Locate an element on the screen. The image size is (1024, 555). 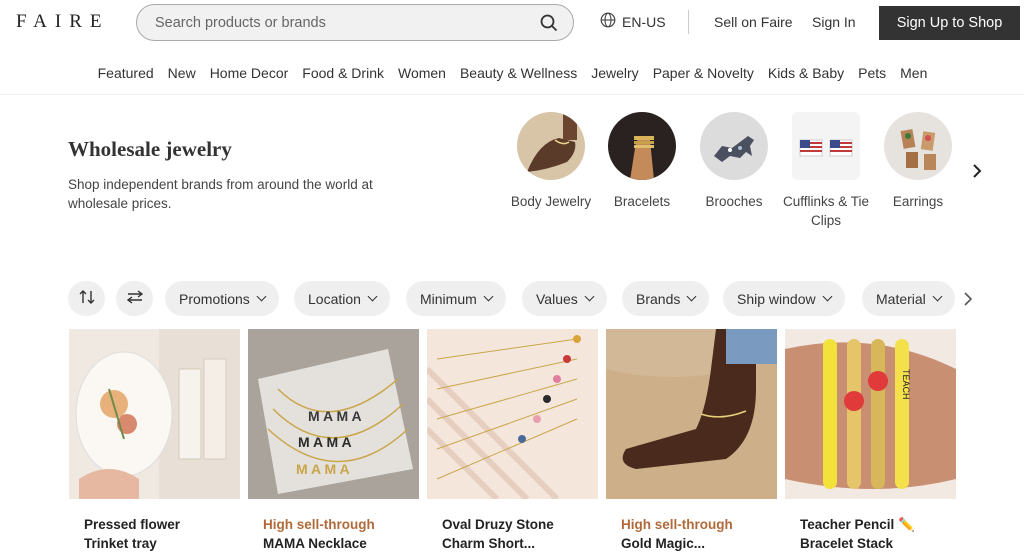
filter-label: Brands is located at coordinates (658, 298).